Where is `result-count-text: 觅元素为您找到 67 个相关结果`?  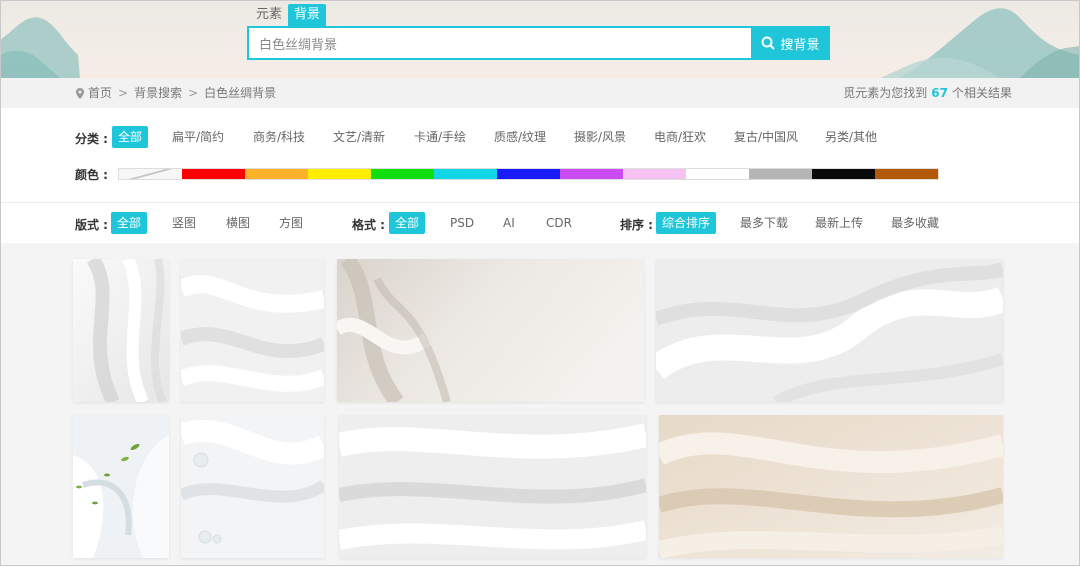 result-count-text: 觅元素为您找到 67 个相关结果 is located at coordinates (927, 93).